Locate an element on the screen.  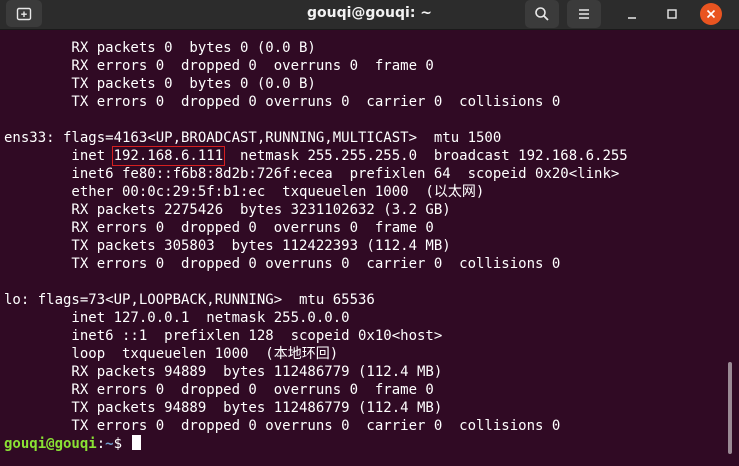
close-icon is located at coordinates (711, 14).